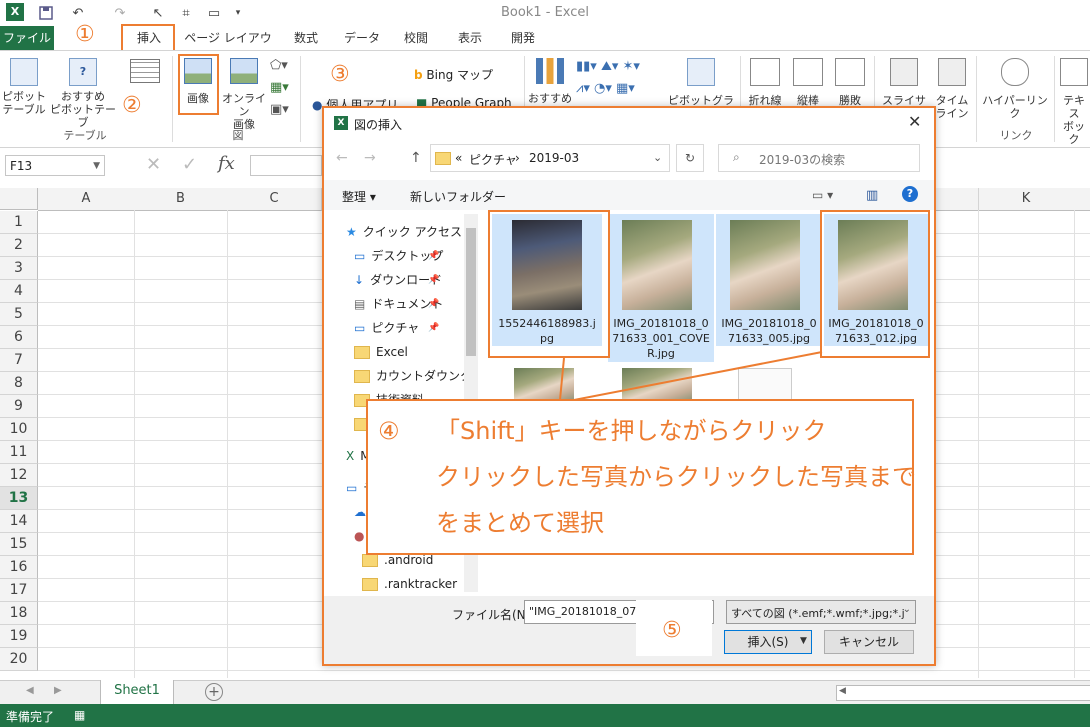  Describe the element at coordinates (523, 38) in the screenshot. I see `tab-developer: 開発` at that location.